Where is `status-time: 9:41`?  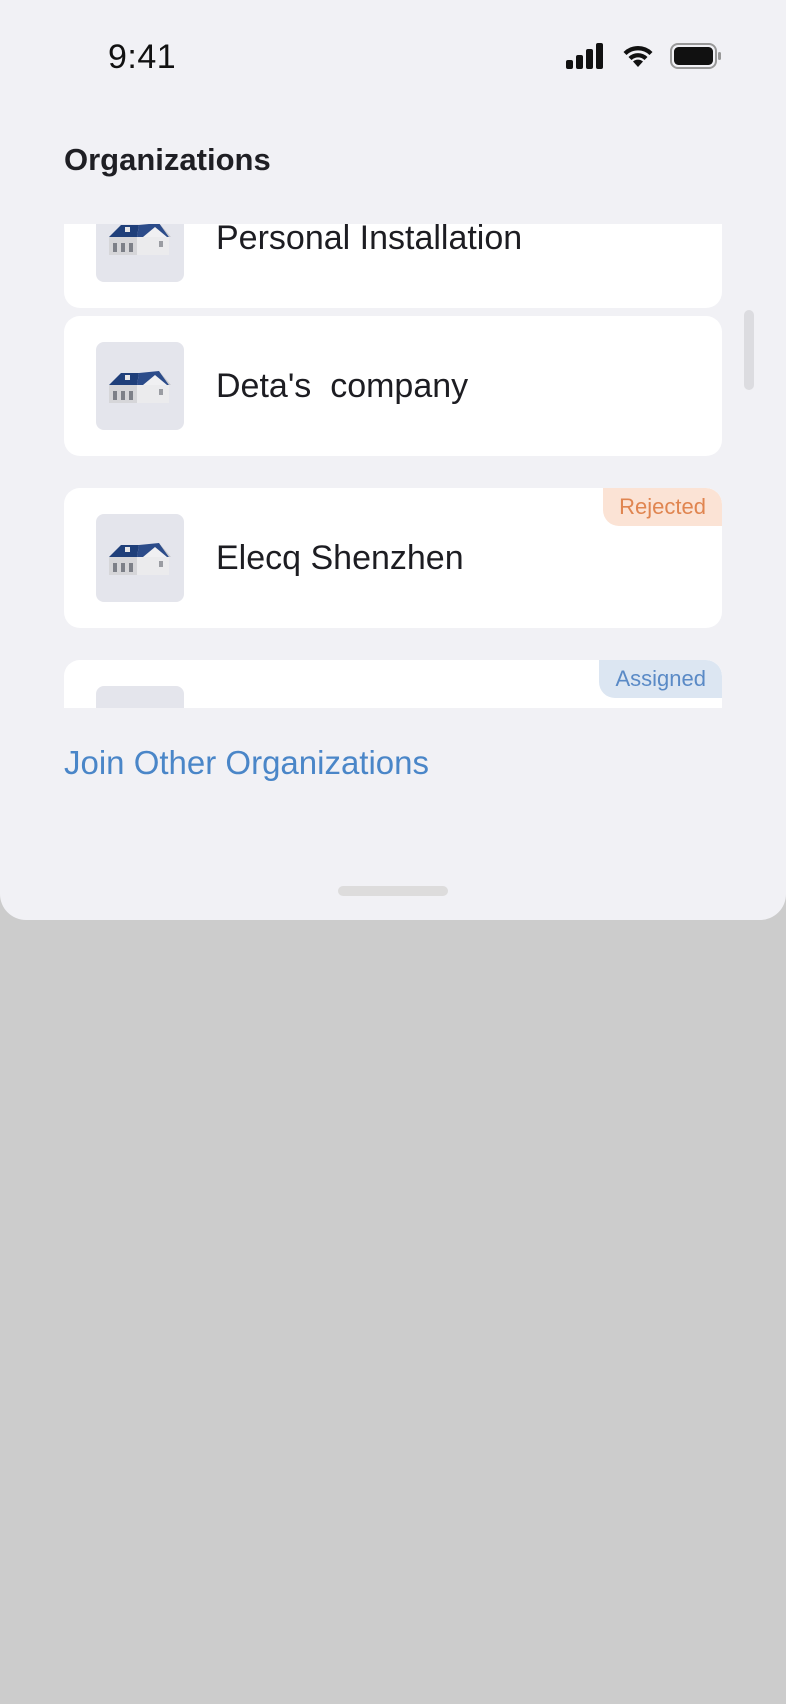
status-time: 9:41 is located at coordinates (142, 57).